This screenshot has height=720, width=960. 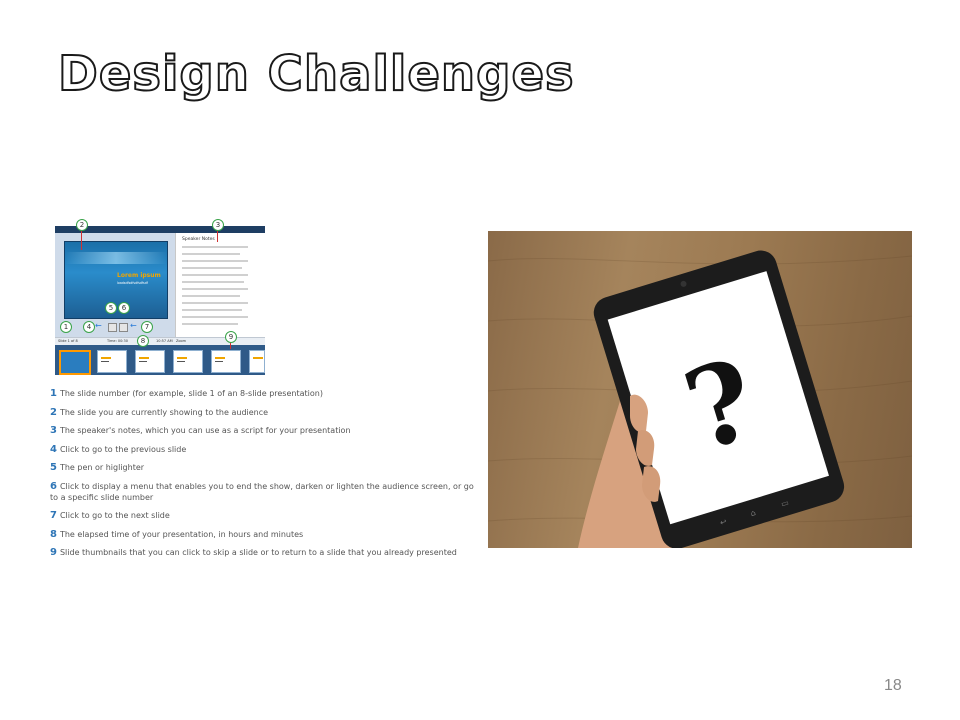 I want to click on legend-number: 2, so click(x=53, y=412).